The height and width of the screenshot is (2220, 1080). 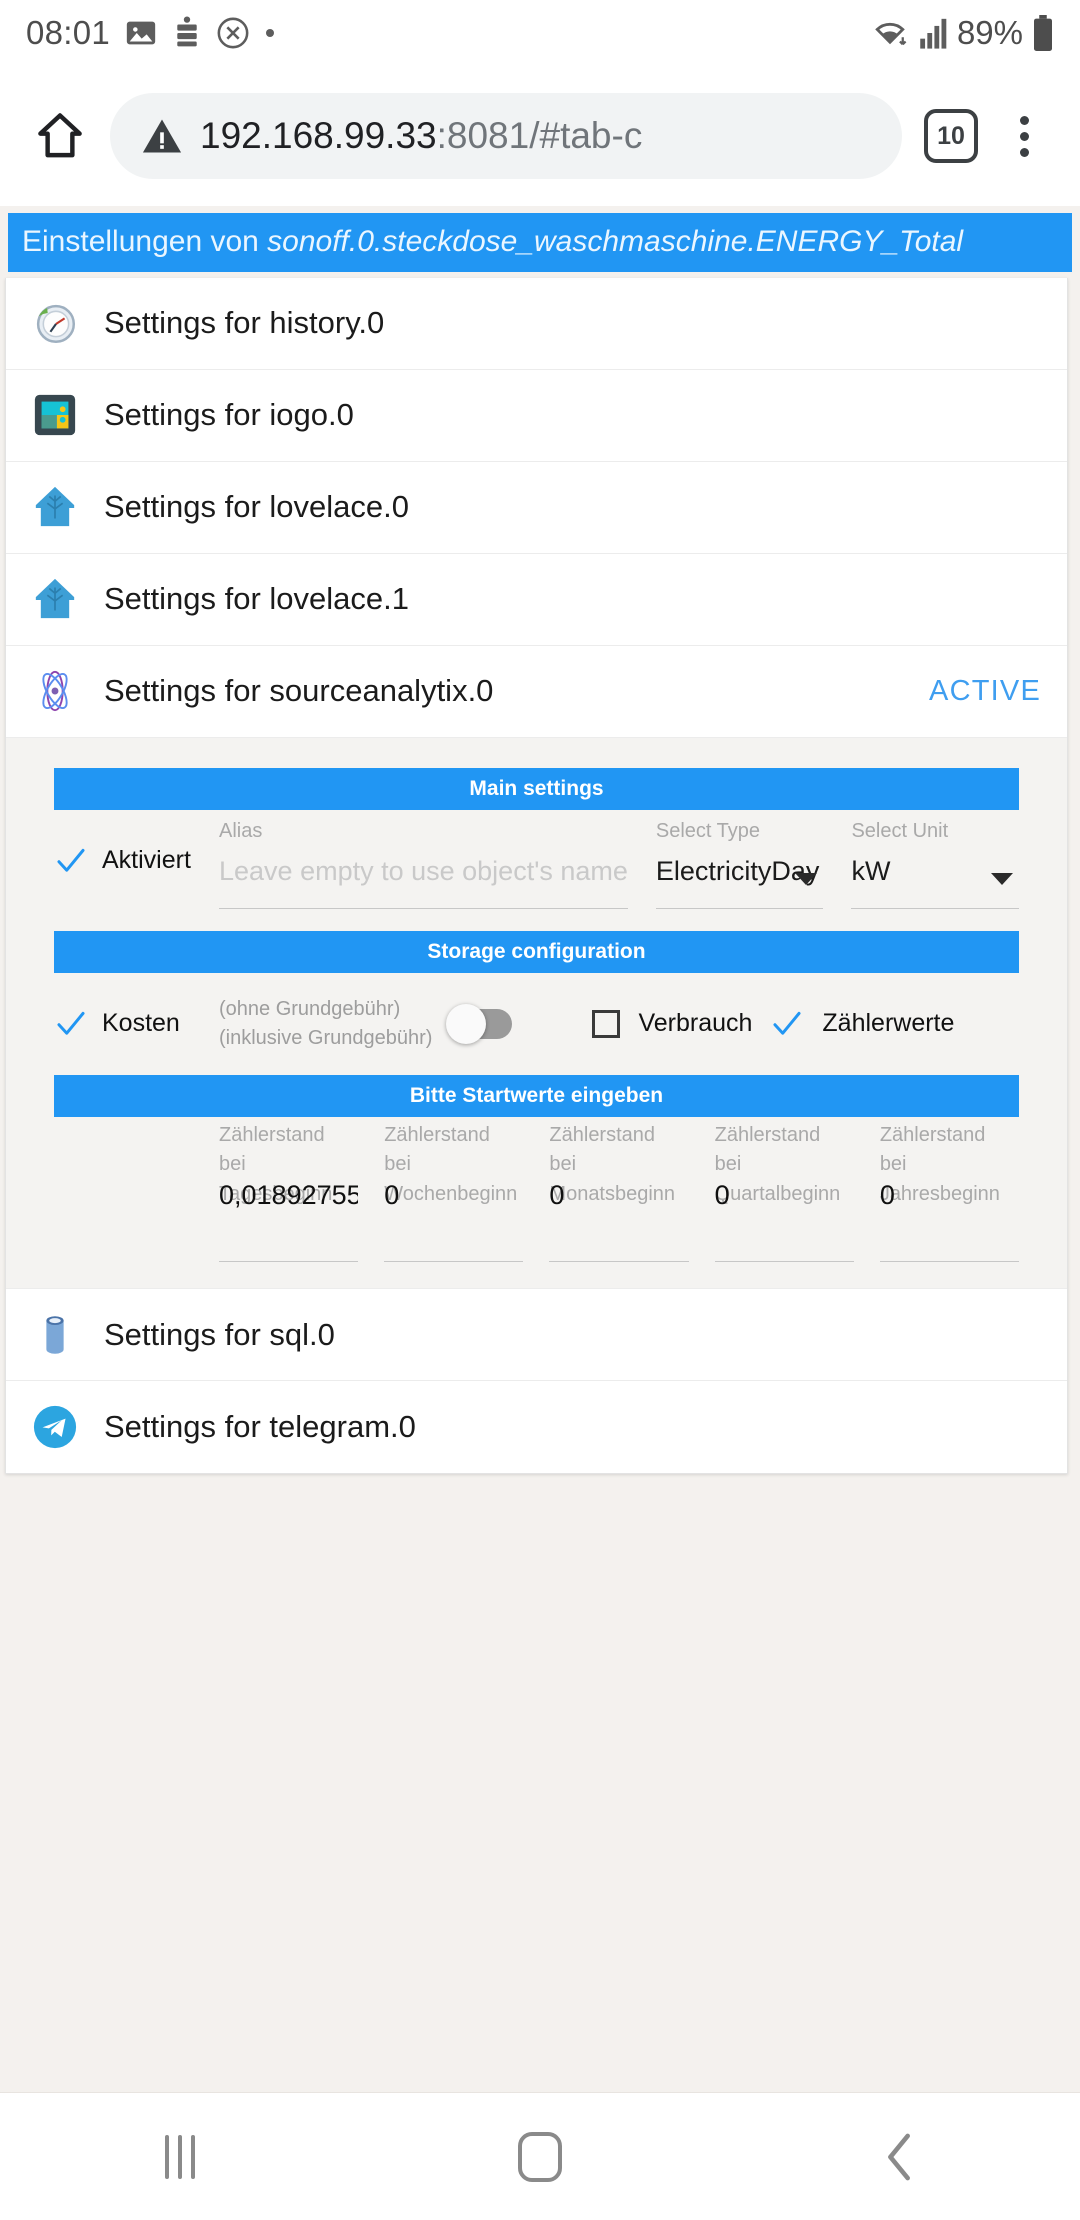 I want to click on sparkasse-icon, so click(x=187, y=33).